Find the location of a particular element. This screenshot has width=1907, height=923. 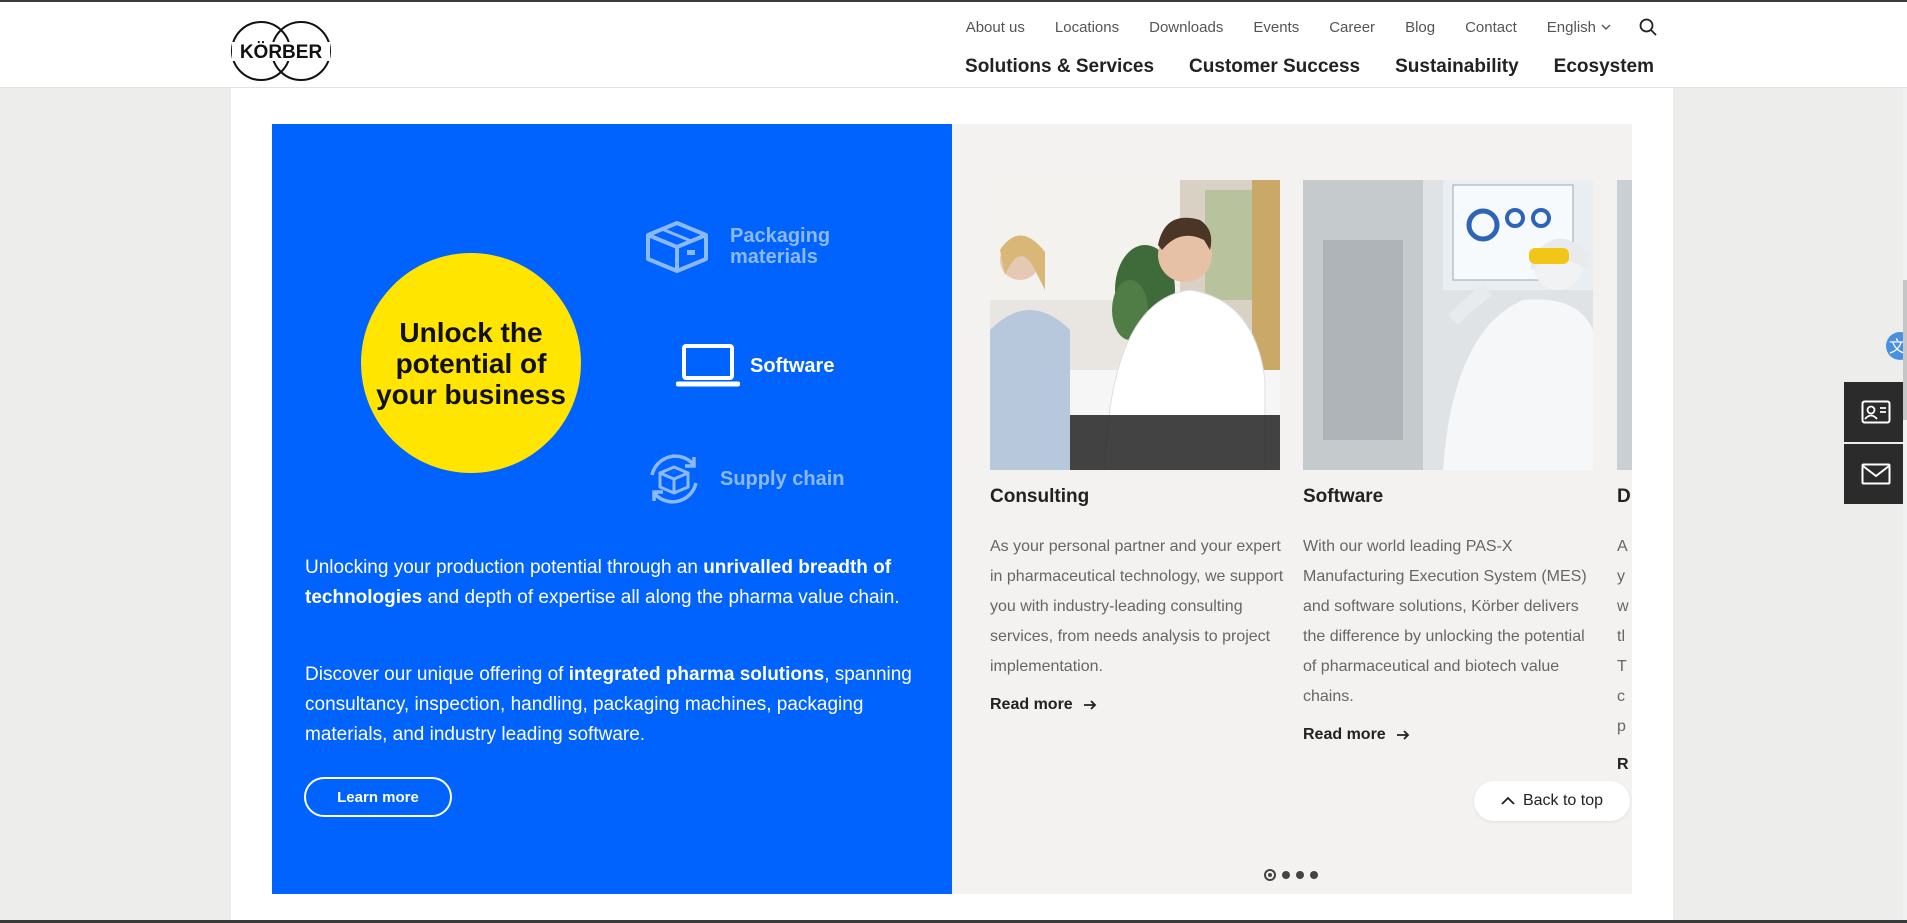

card-image-software is located at coordinates (1448, 325).